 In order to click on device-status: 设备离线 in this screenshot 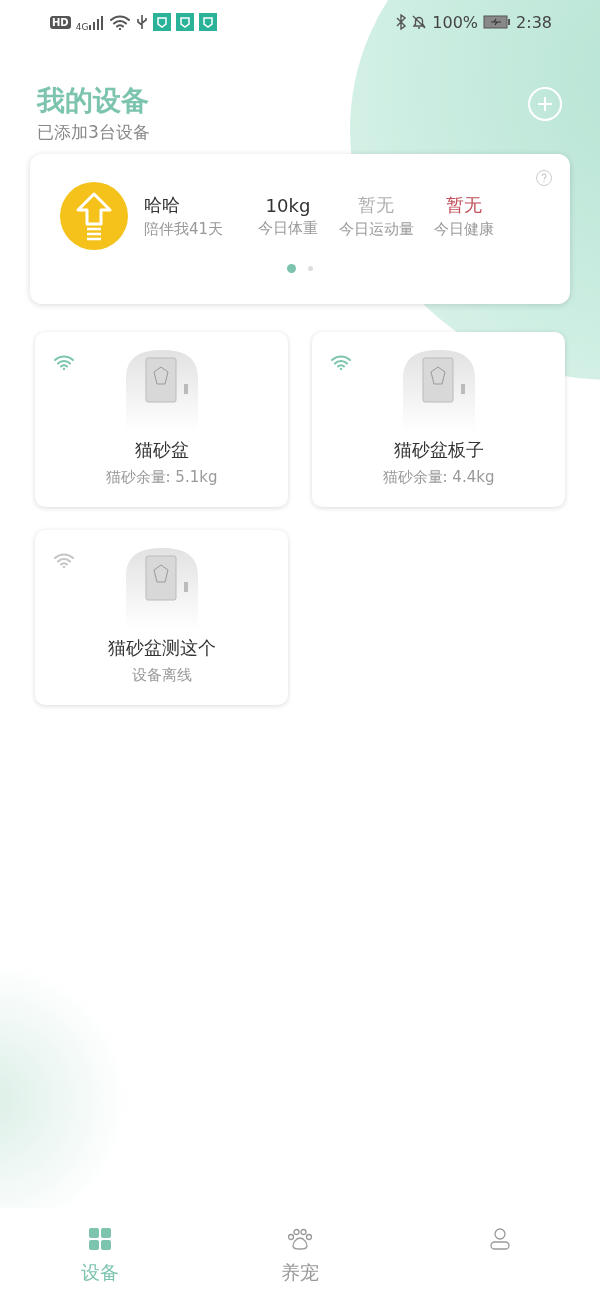, I will do `click(161, 675)`.